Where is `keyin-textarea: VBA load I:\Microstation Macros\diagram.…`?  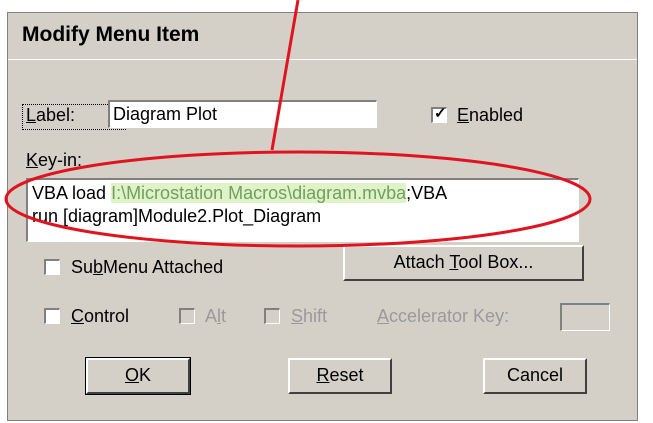
keyin-textarea: VBA load I:\Microstation Macros\diagram.… is located at coordinates (302, 210).